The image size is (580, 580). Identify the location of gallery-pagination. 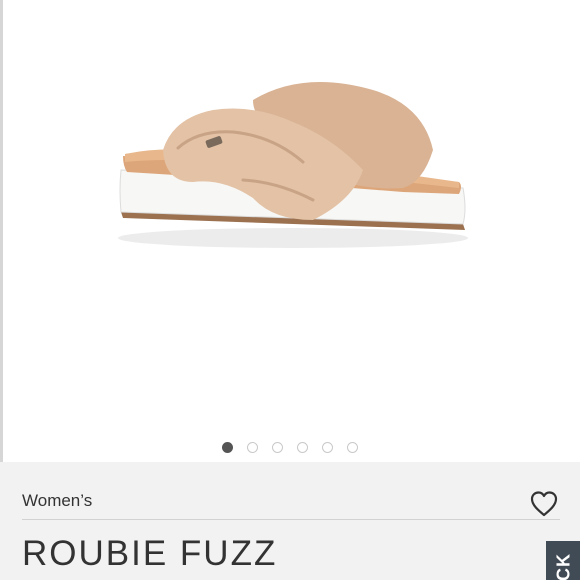
(290, 449).